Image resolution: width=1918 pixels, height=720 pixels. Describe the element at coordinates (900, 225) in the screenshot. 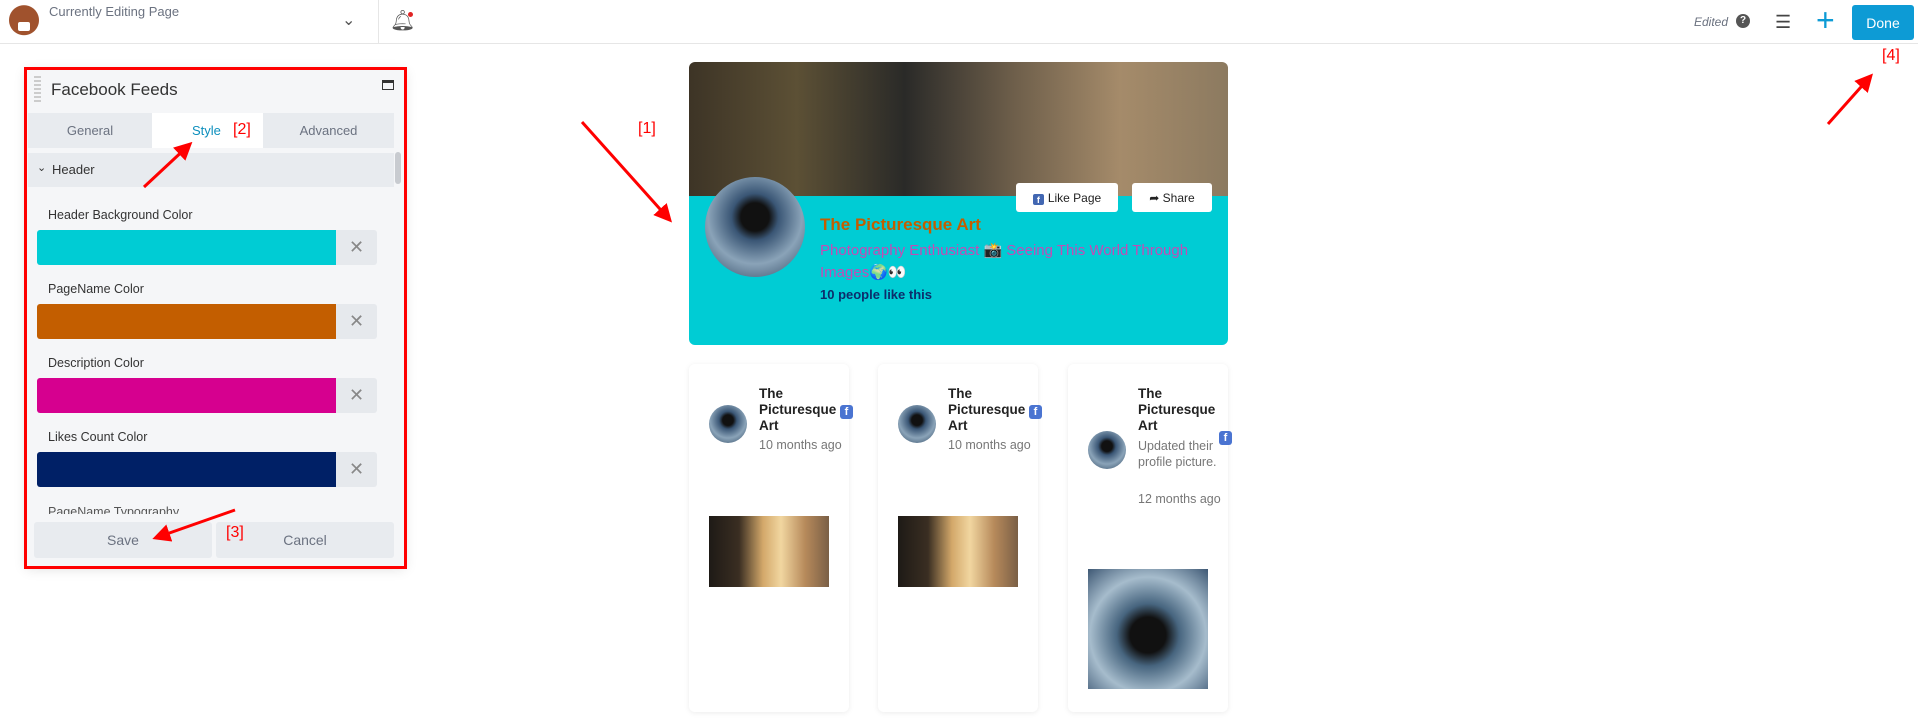

I see `page-name: The Picturesque Art` at that location.